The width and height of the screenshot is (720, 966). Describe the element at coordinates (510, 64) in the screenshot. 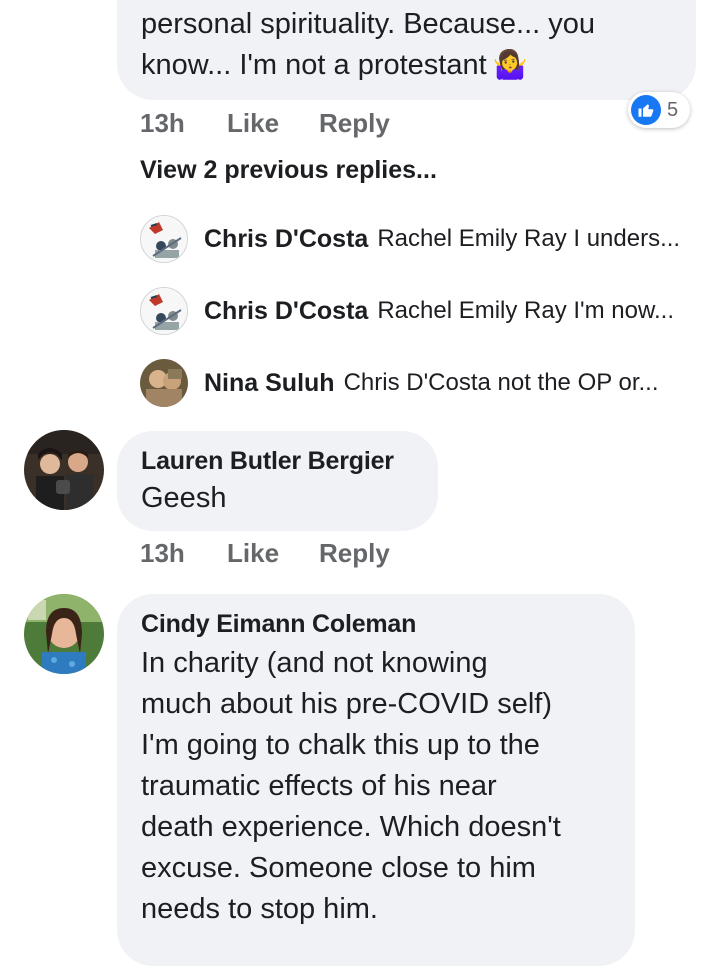

I see `shrug-emoji: 🤷‍♀️` at that location.